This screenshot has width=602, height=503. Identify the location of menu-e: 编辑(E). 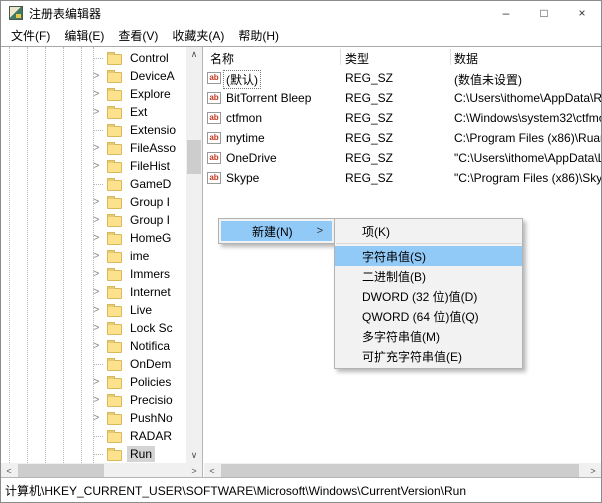
(84, 35).